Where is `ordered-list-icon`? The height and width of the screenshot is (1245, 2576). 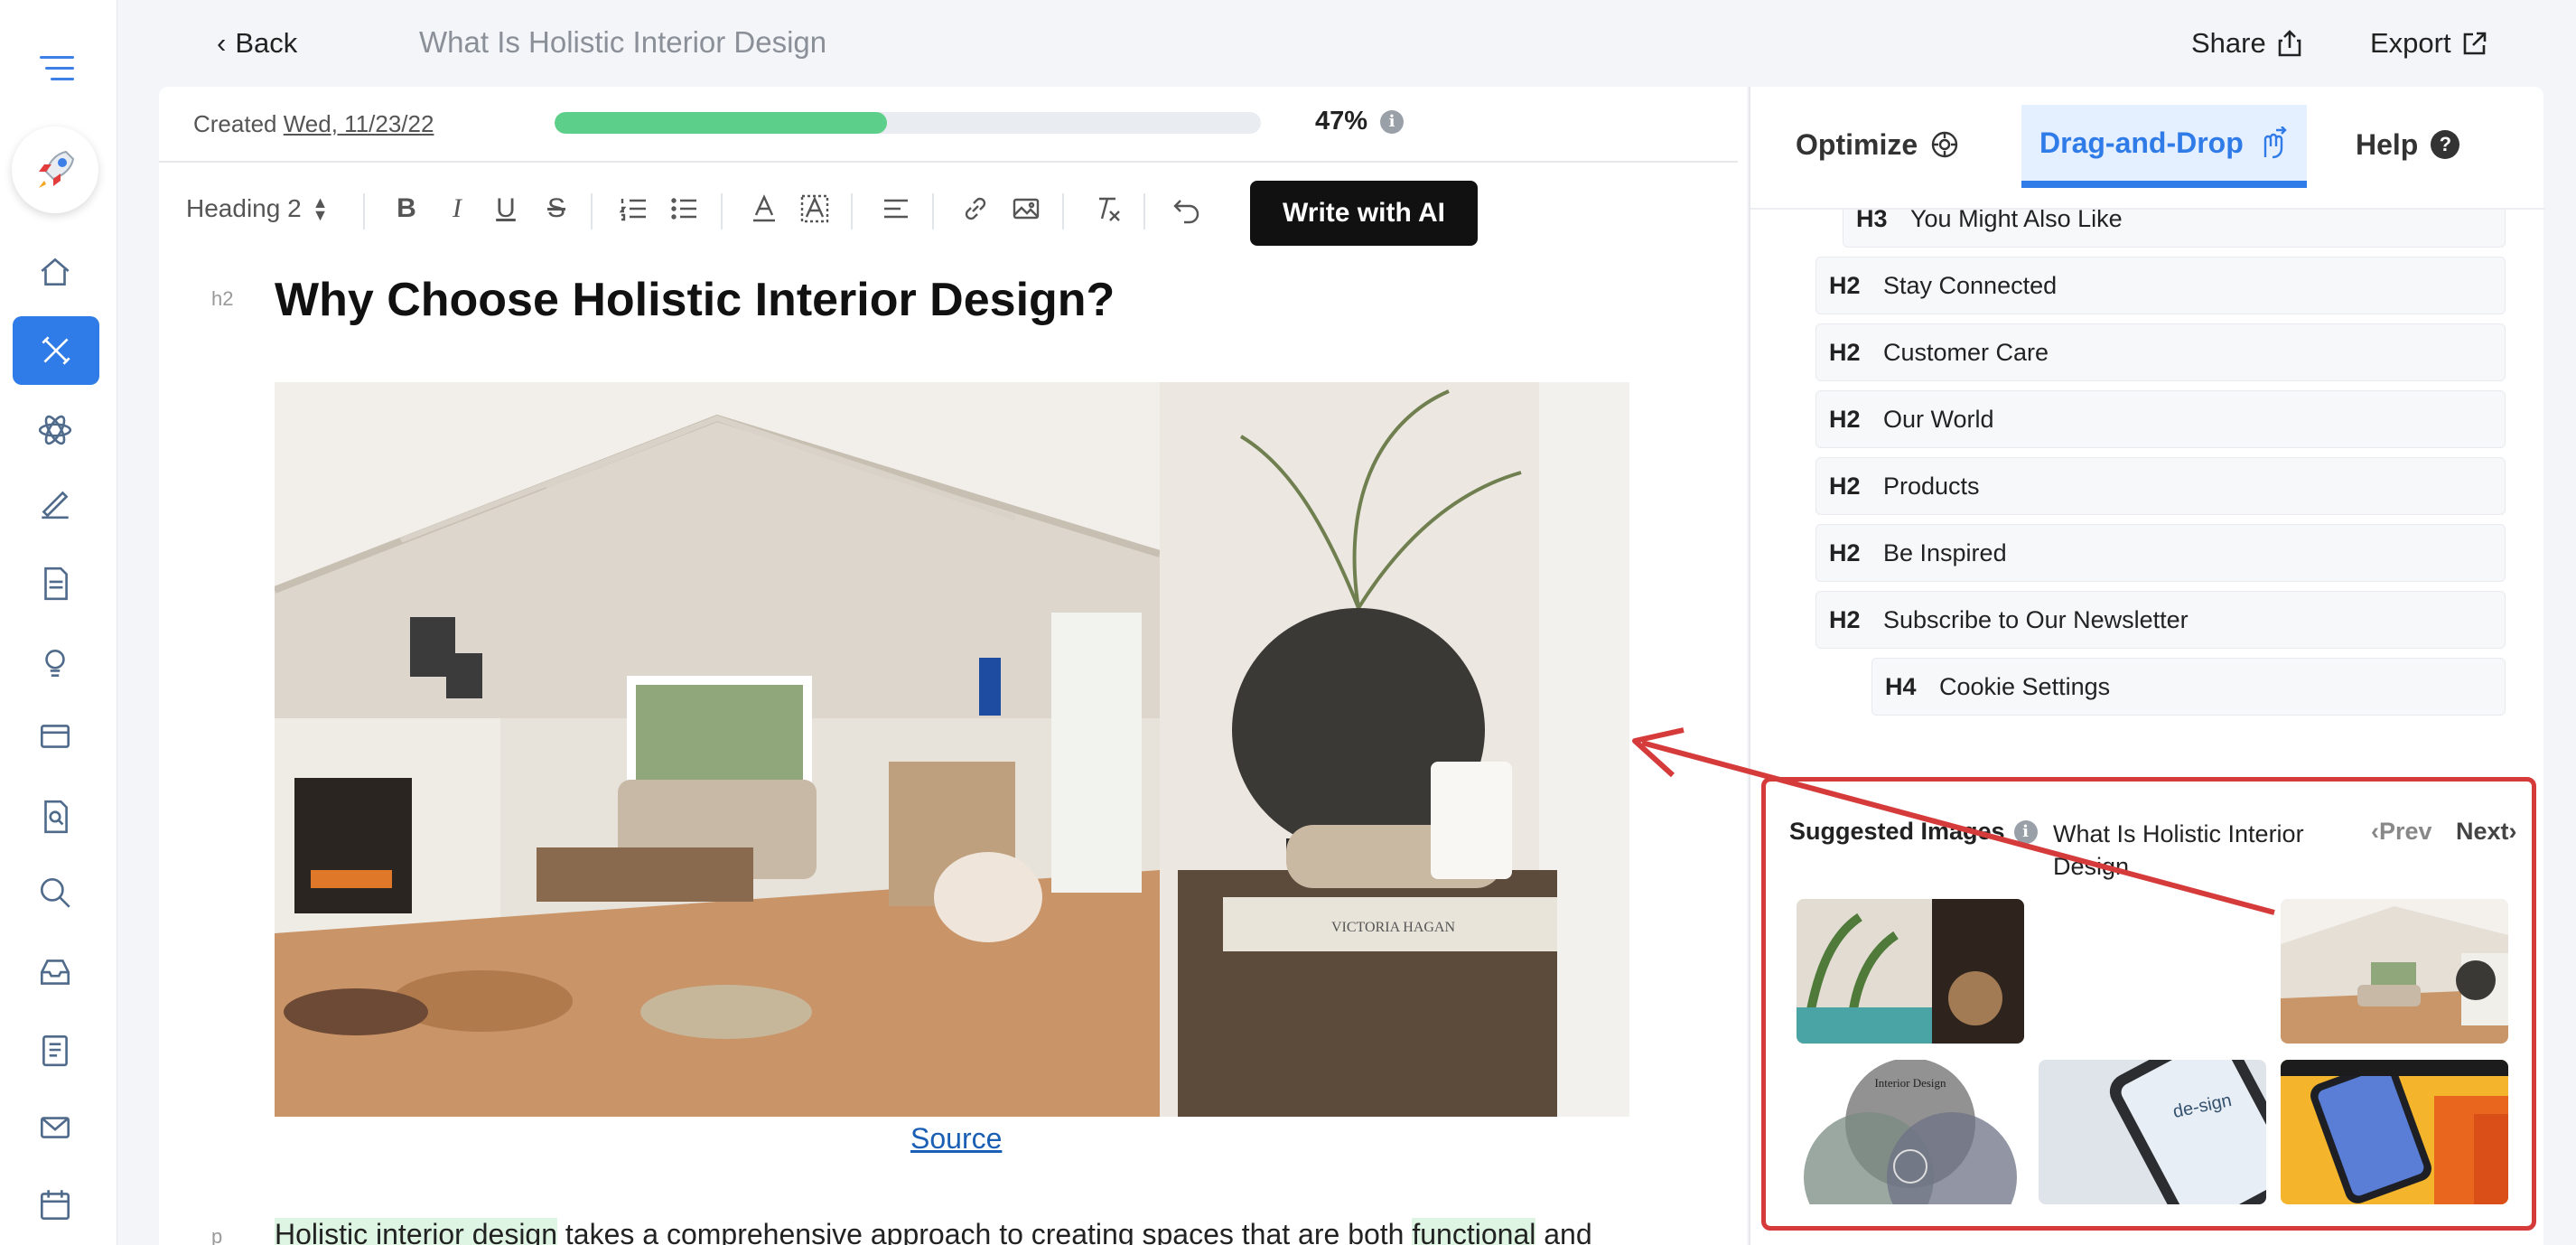
ordered-list-icon is located at coordinates (634, 208).